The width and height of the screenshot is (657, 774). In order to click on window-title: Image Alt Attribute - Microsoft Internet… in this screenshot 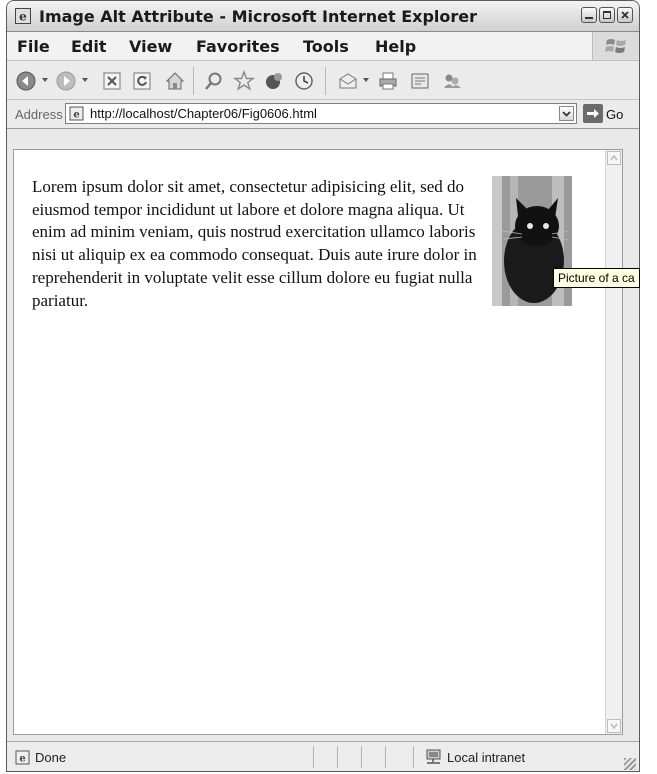, I will do `click(258, 16)`.